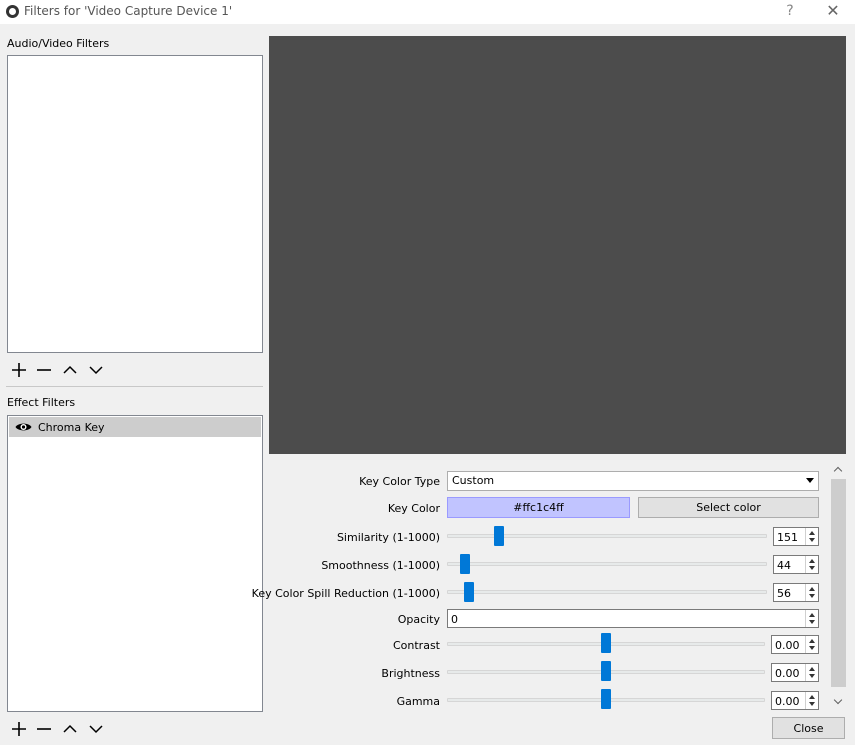 The image size is (855, 745). Describe the element at coordinates (128, 11) in the screenshot. I see `window-title: Filters for 'Video Capture Device 1'` at that location.